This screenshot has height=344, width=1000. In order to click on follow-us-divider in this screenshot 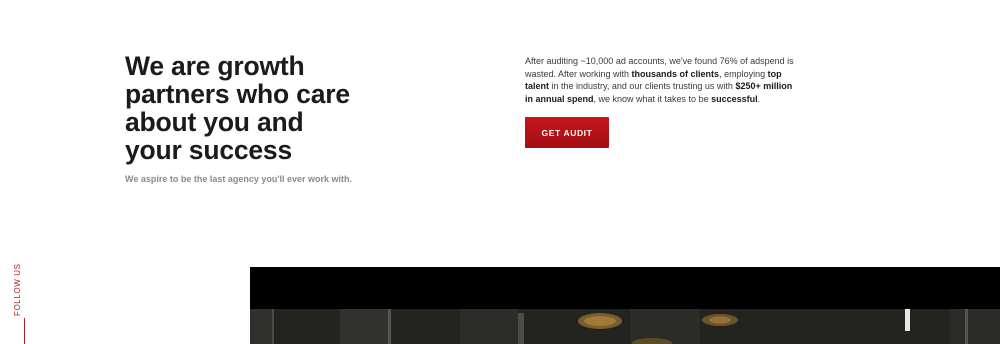, I will do `click(24, 331)`.